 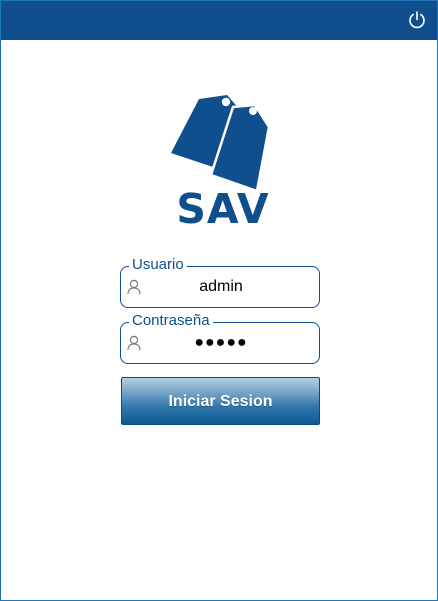 What do you see at coordinates (171, 321) in the screenshot?
I see `password-label: Contraseña` at bounding box center [171, 321].